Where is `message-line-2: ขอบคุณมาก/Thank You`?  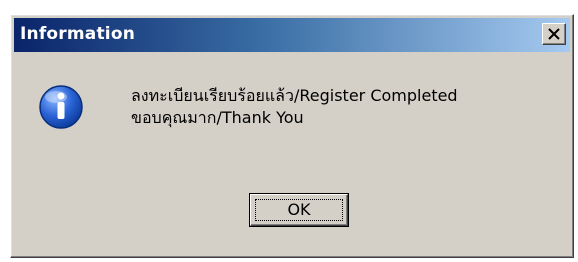
message-line-2: ขอบคุณมาก/Thank You is located at coordinates (217, 117).